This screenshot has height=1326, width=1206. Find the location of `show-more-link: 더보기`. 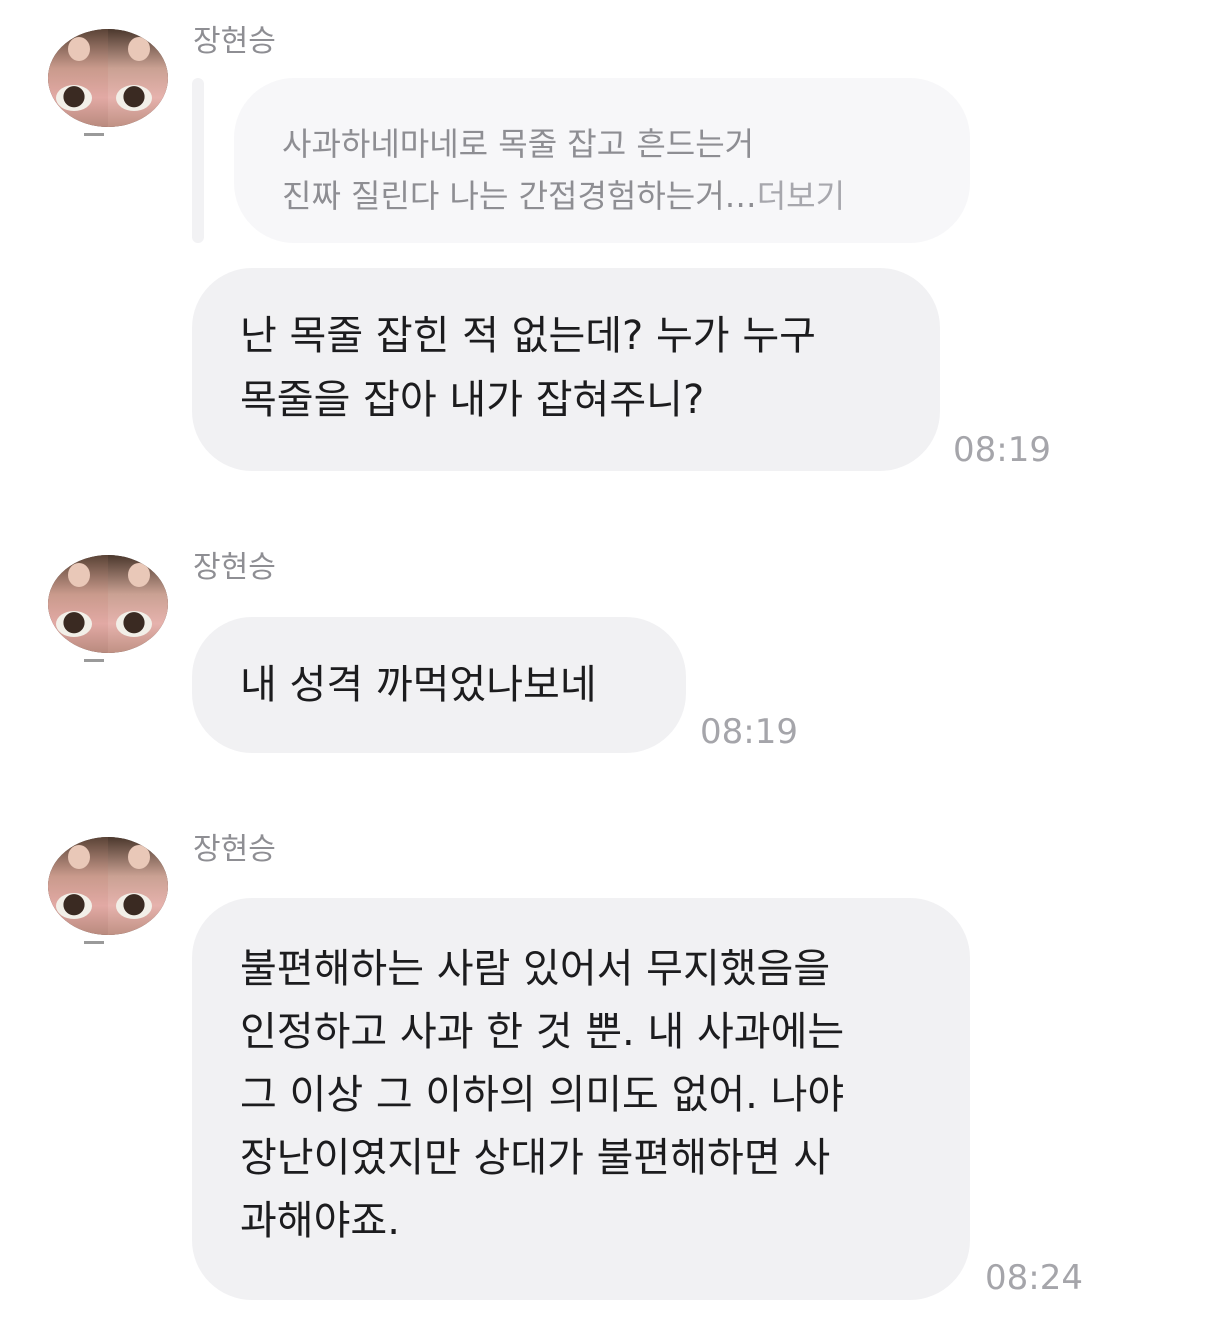

show-more-link: 더보기 is located at coordinates (801, 196).